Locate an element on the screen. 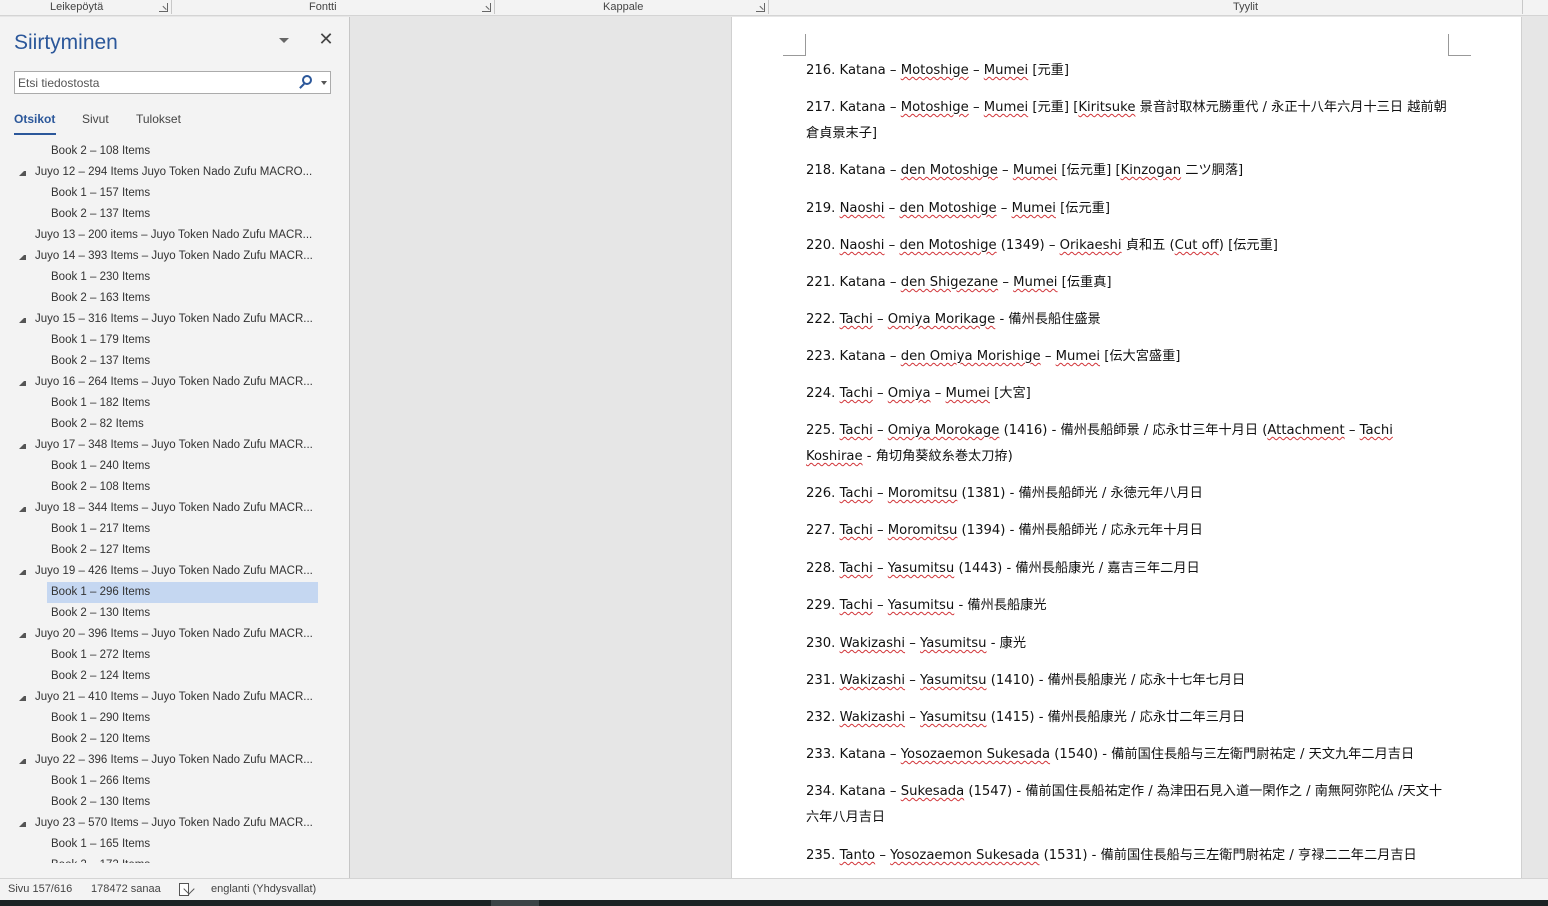 The width and height of the screenshot is (1548, 906). heading-level2-item: Book 1 – 182 Items is located at coordinates (182, 403).